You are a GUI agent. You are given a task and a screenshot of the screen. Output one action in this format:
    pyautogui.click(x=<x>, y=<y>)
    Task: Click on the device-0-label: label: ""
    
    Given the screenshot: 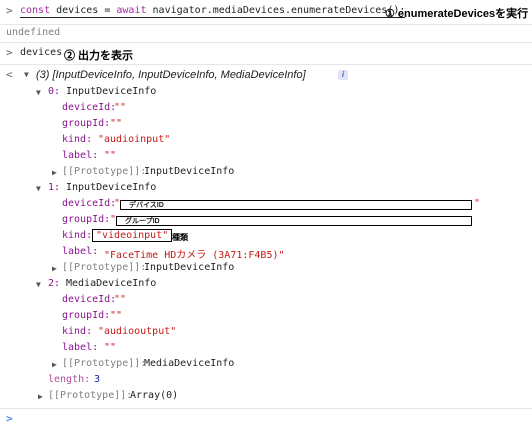 What is the action you would take?
    pyautogui.click(x=266, y=157)
    